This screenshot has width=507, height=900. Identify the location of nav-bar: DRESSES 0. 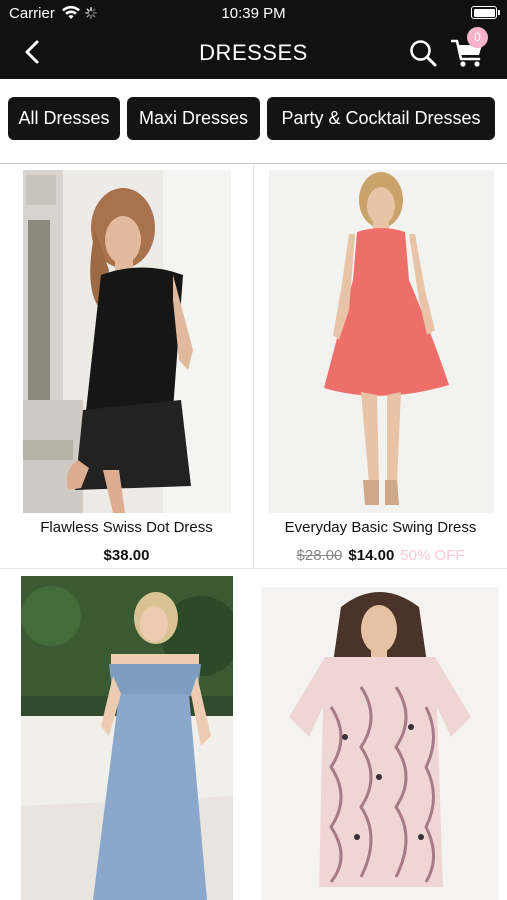
(253, 53).